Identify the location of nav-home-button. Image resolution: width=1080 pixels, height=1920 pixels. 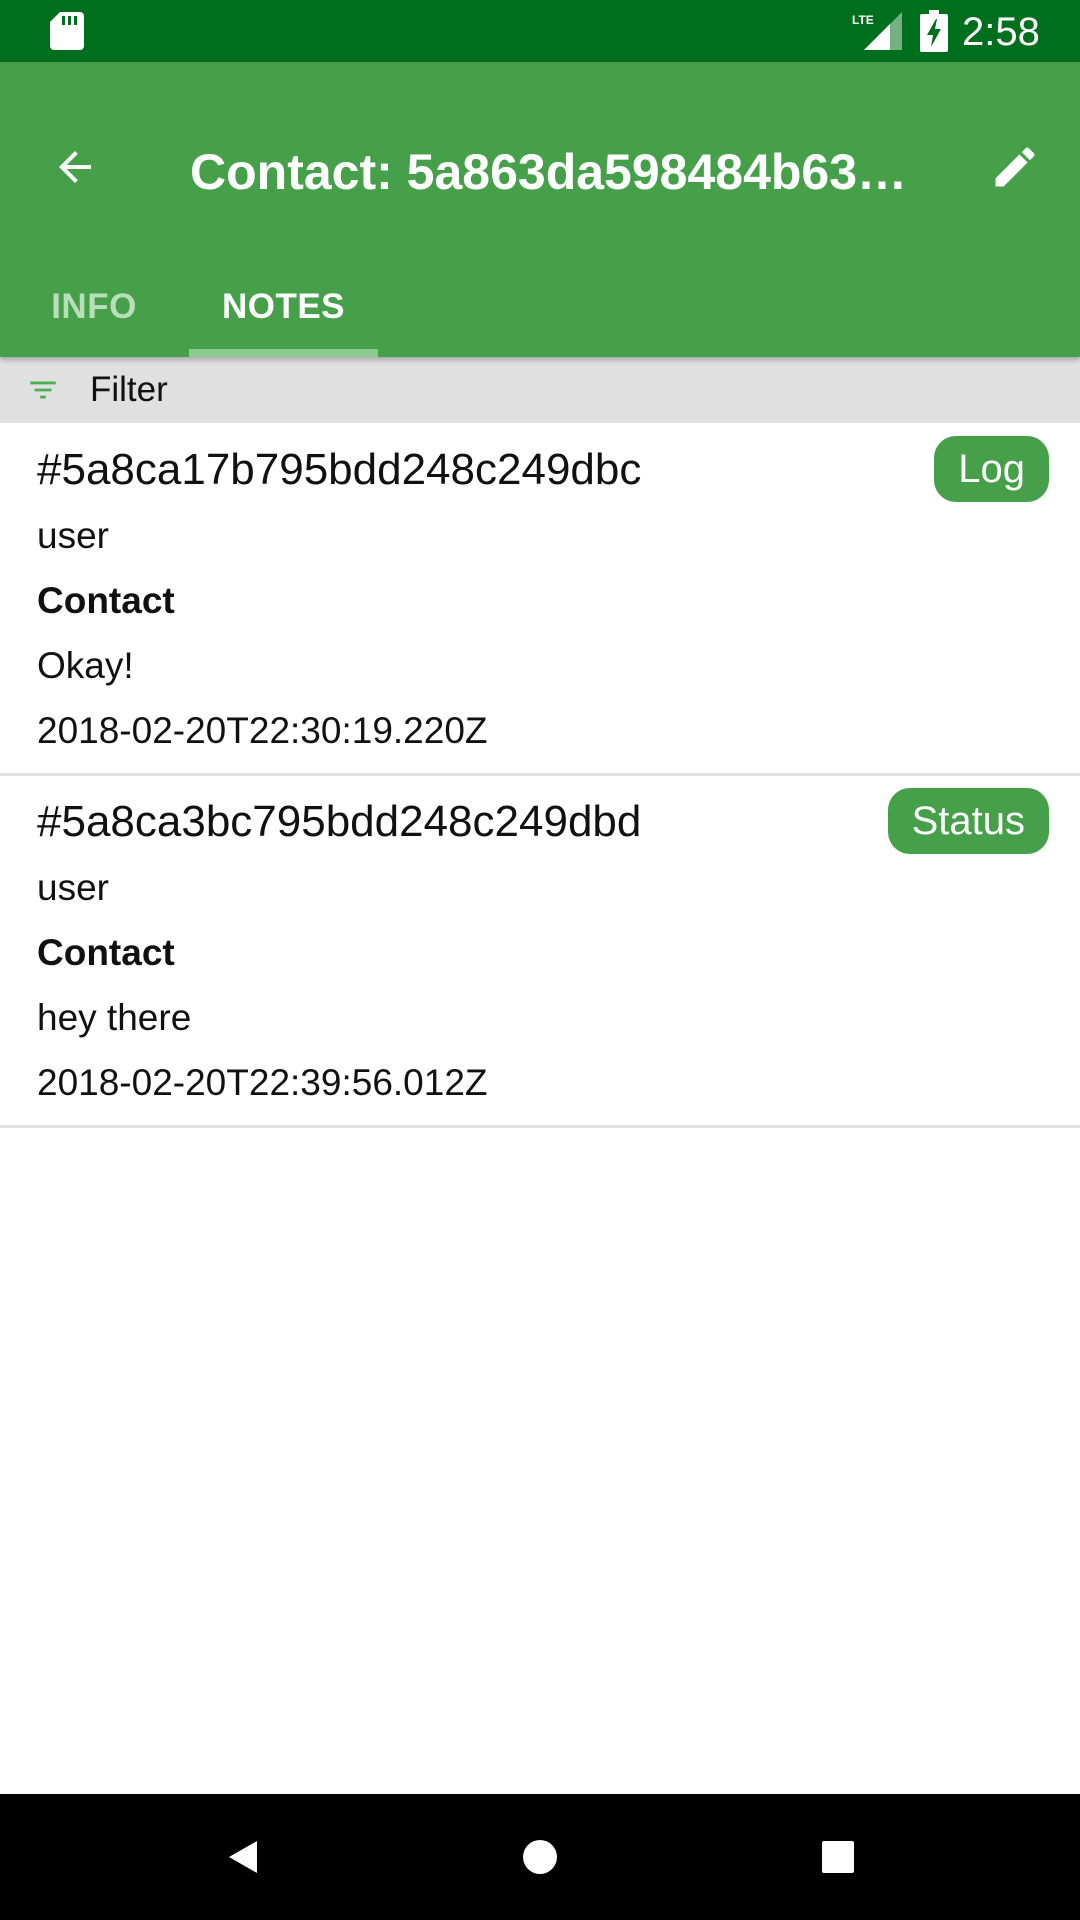
(540, 1857).